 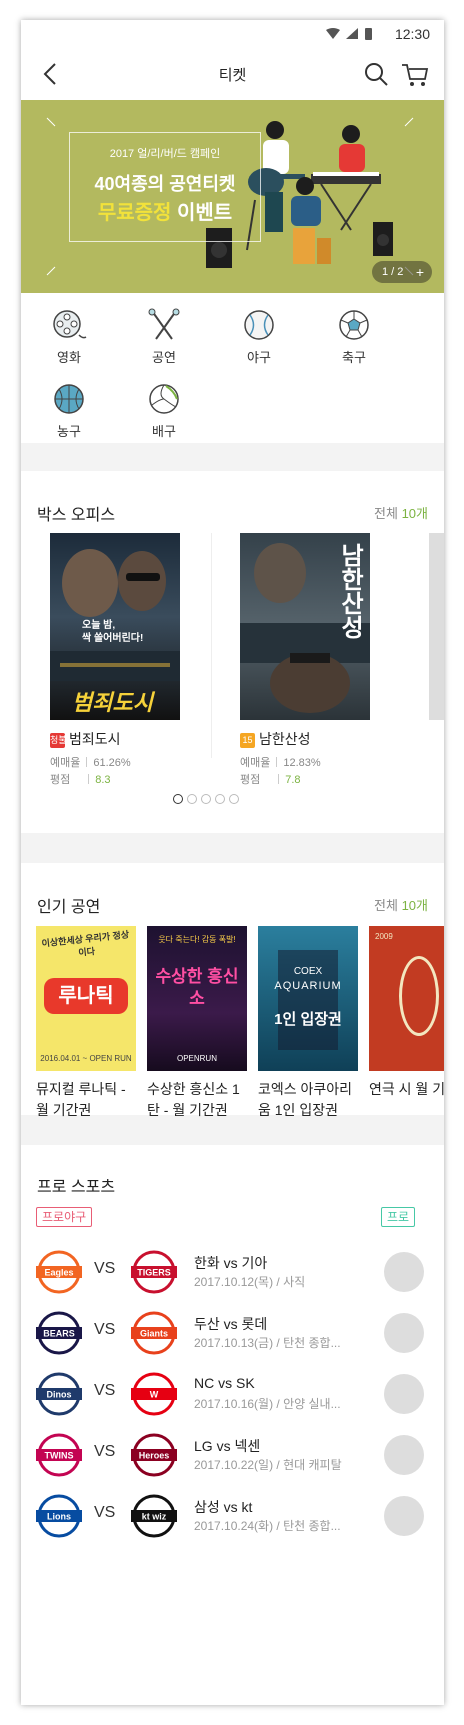 What do you see at coordinates (376, 74) in the screenshot?
I see `search-icon` at bounding box center [376, 74].